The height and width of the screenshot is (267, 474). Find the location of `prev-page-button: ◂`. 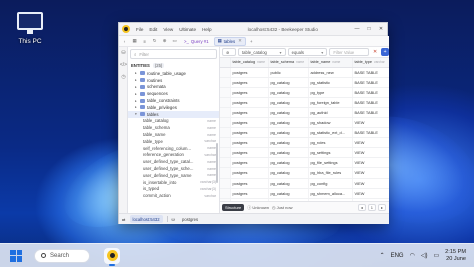

prev-page-button: ◂ is located at coordinates (361, 207).